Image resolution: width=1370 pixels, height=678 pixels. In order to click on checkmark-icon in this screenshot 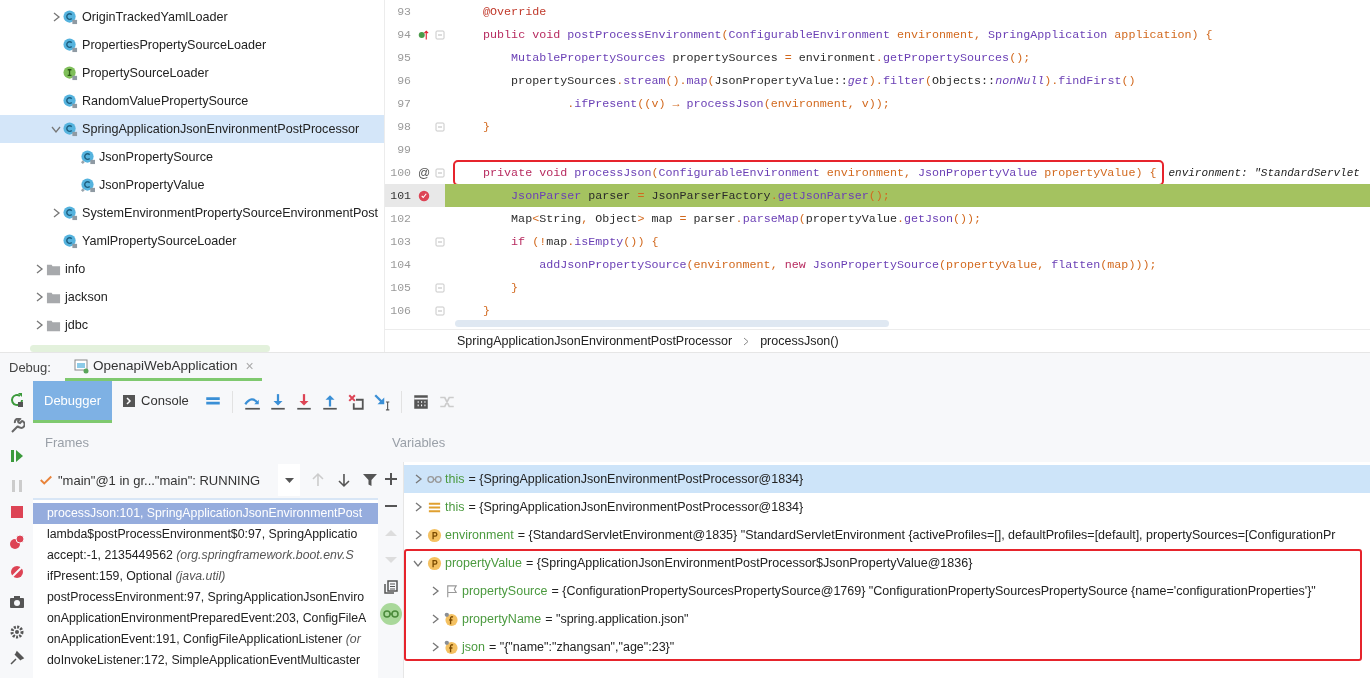, I will do `click(46, 480)`.